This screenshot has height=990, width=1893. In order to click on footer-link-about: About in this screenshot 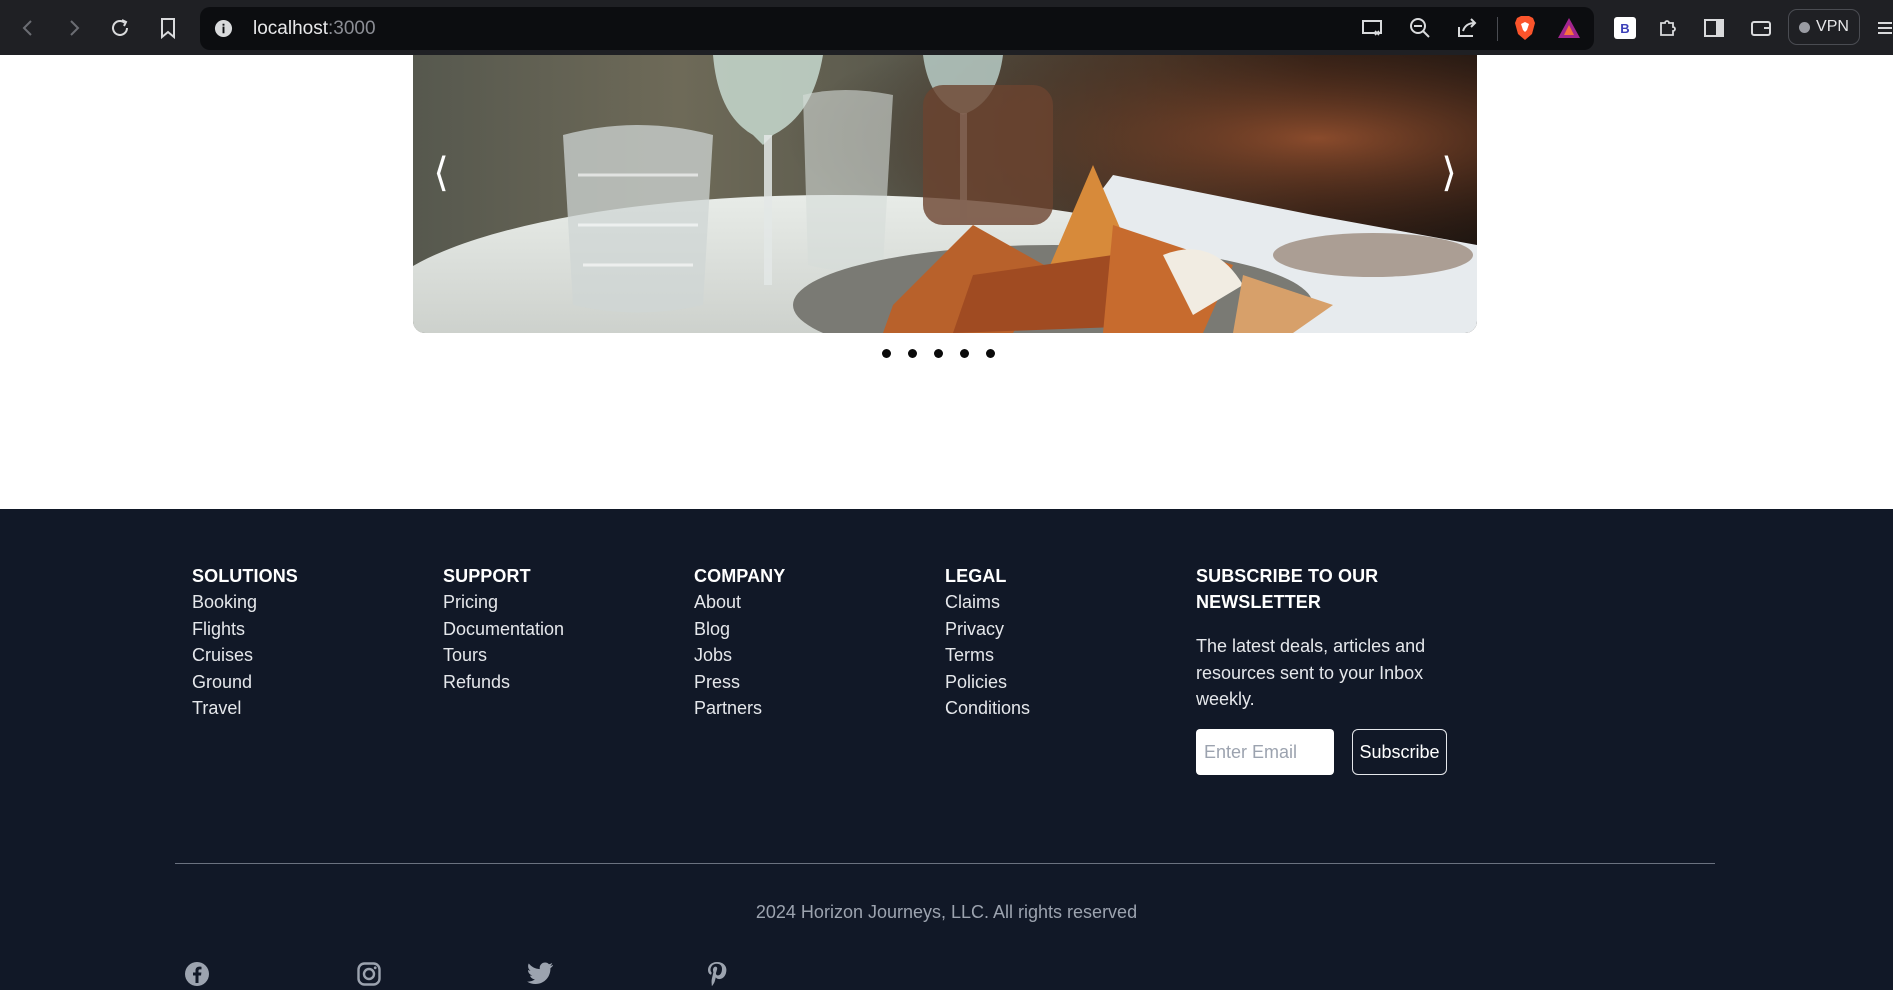, I will do `click(739, 602)`.